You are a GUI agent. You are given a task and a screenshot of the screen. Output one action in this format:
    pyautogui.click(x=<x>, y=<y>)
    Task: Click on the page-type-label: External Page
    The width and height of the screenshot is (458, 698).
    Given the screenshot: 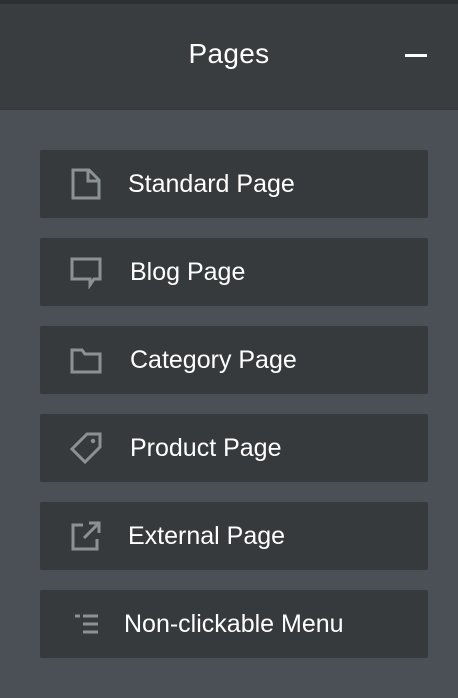 What is the action you would take?
    pyautogui.click(x=207, y=536)
    